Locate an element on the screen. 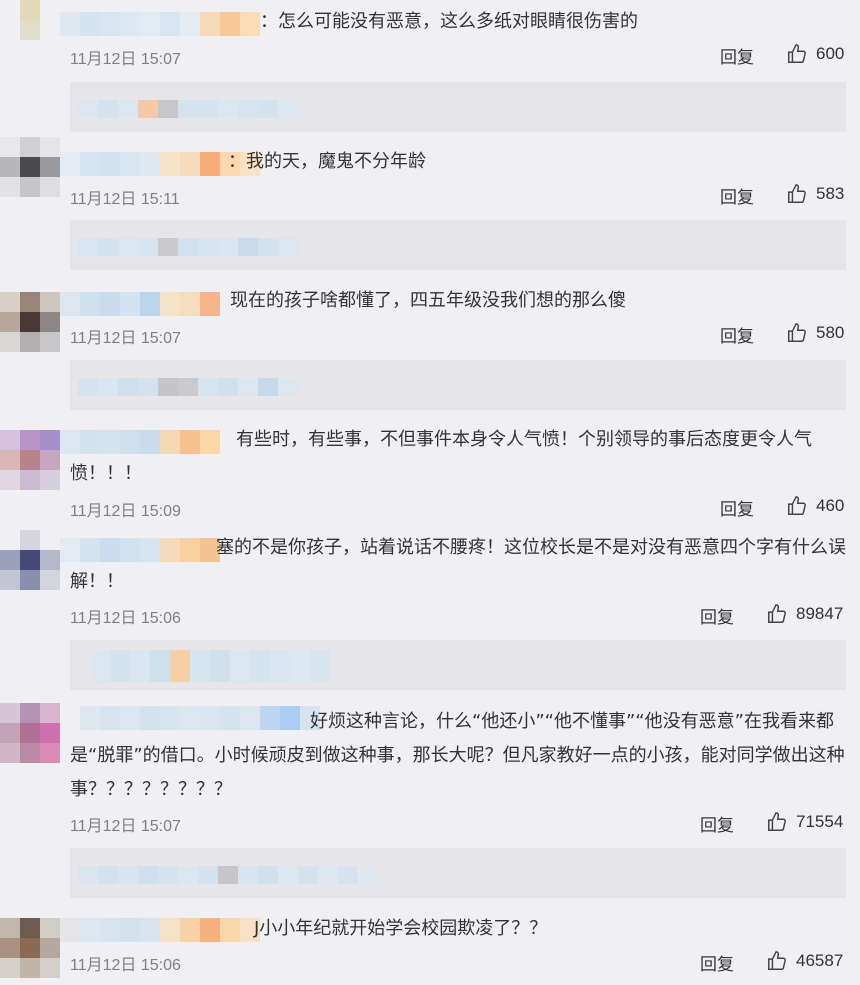 The image size is (860, 985). like-button: 71554 is located at coordinates (804, 822).